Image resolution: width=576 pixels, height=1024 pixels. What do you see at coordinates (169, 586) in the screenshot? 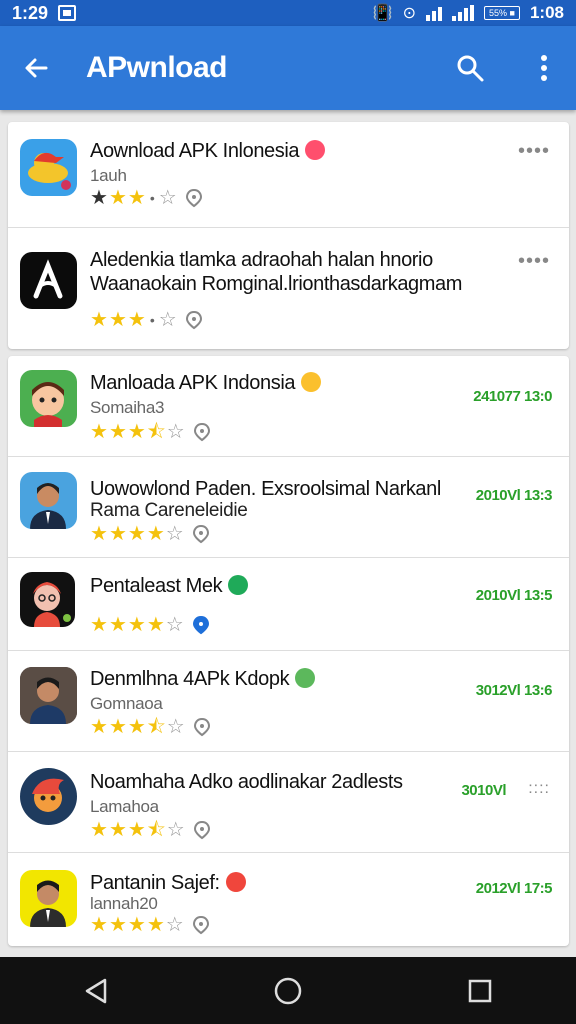
I see `app-name: Pentaleast Mek` at bounding box center [169, 586].